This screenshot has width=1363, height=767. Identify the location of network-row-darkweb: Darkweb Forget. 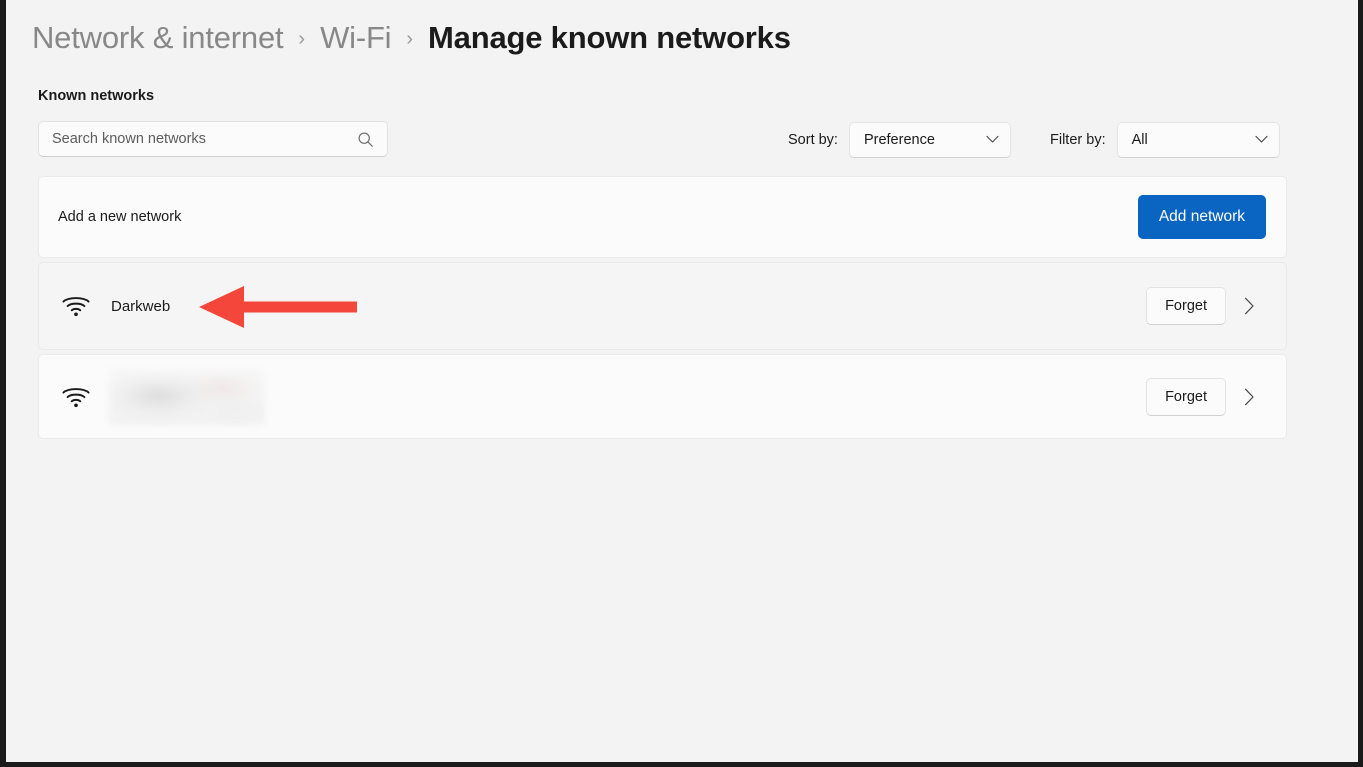
(662, 306).